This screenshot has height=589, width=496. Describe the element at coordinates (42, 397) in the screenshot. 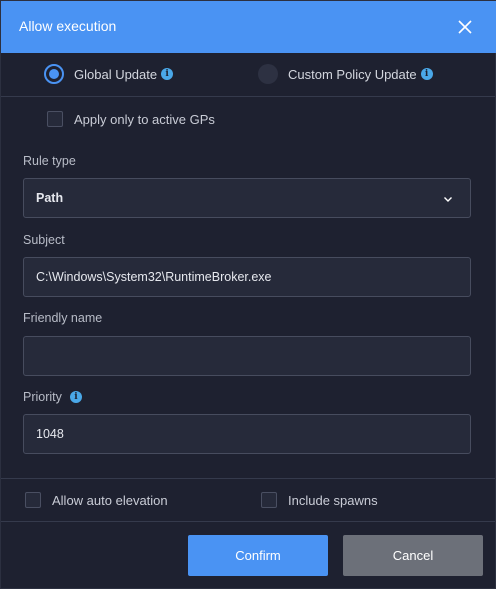

I see `priority-label: Priority` at that location.